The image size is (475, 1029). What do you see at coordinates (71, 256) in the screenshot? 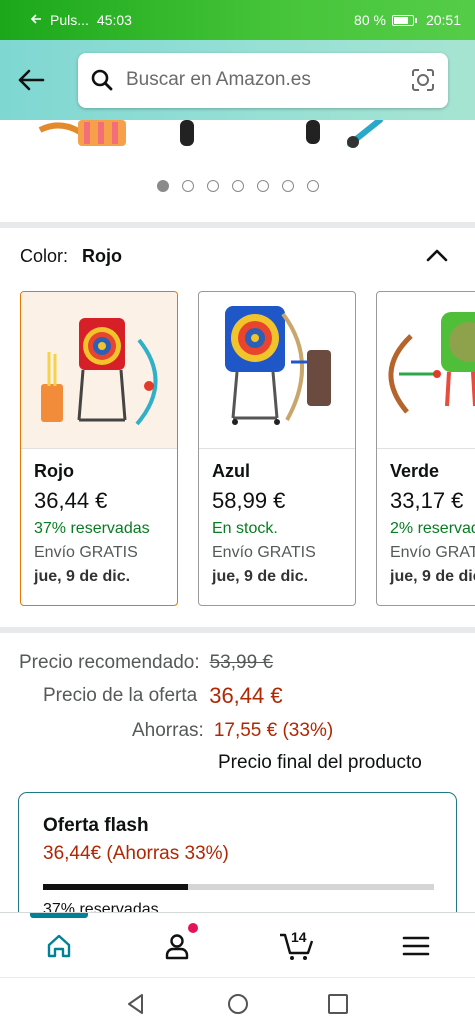
I see `color-selector-header: Color: Rojo` at bounding box center [71, 256].